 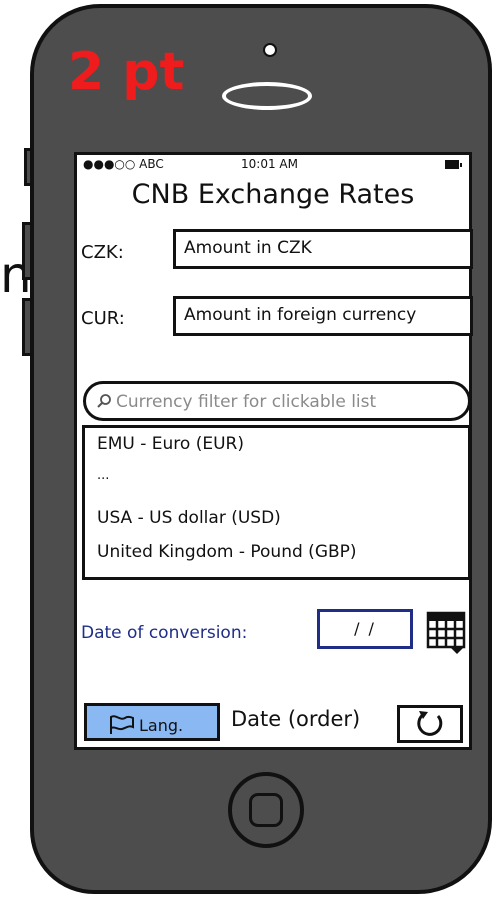 What do you see at coordinates (126, 72) in the screenshot?
I see `annotation-badge: 2 pt` at bounding box center [126, 72].